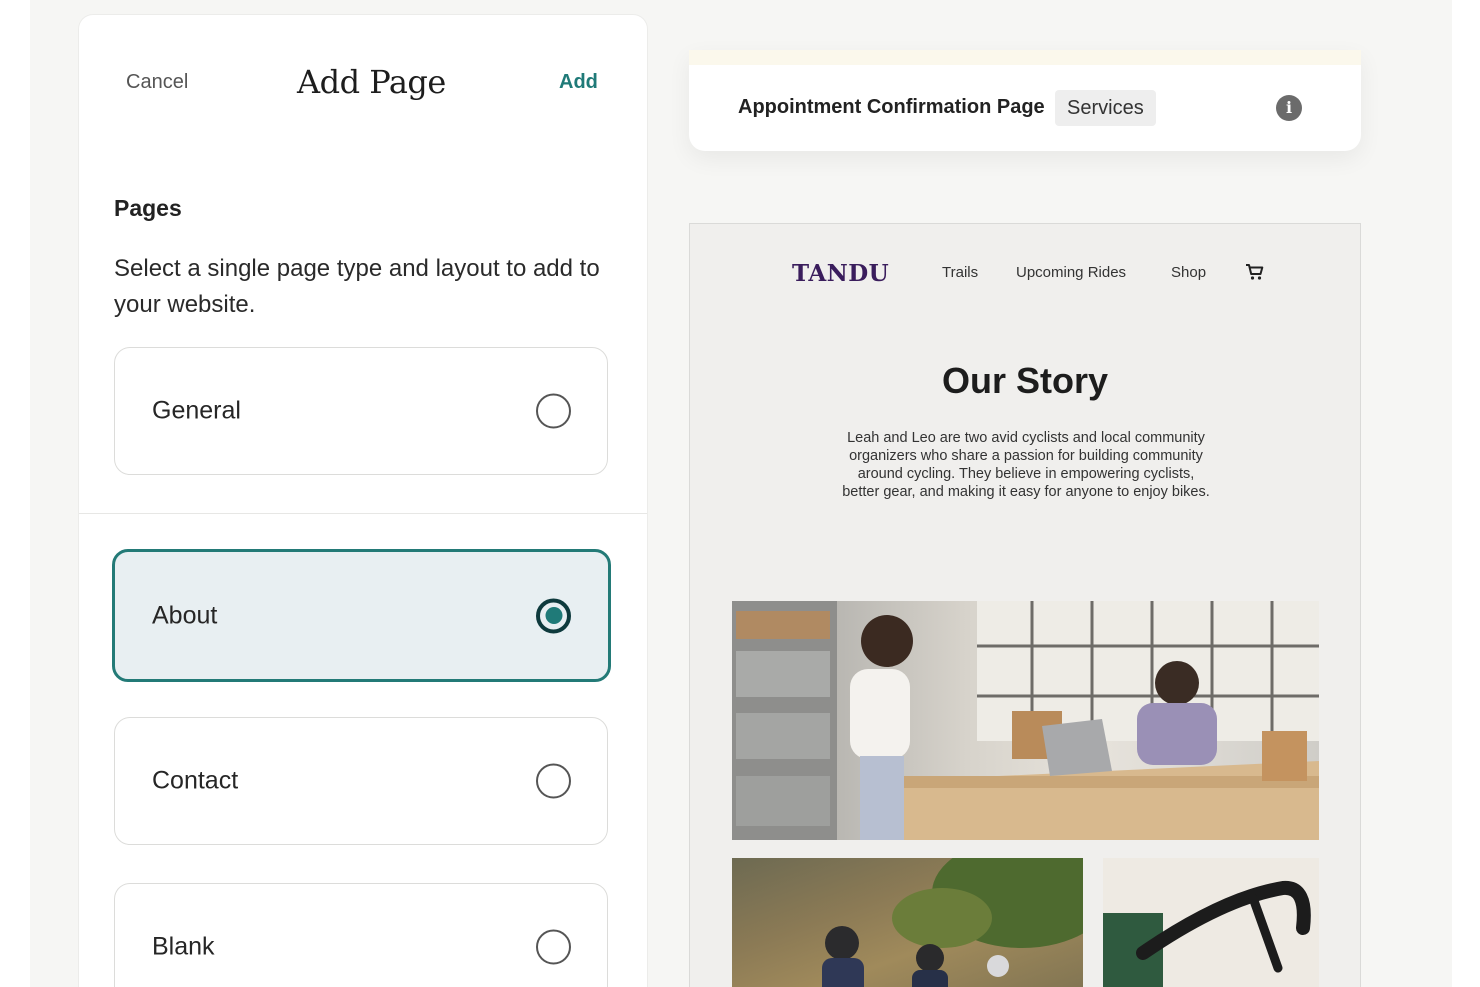  Describe the element at coordinates (183, 946) in the screenshot. I see `page-option-label: Blank` at that location.